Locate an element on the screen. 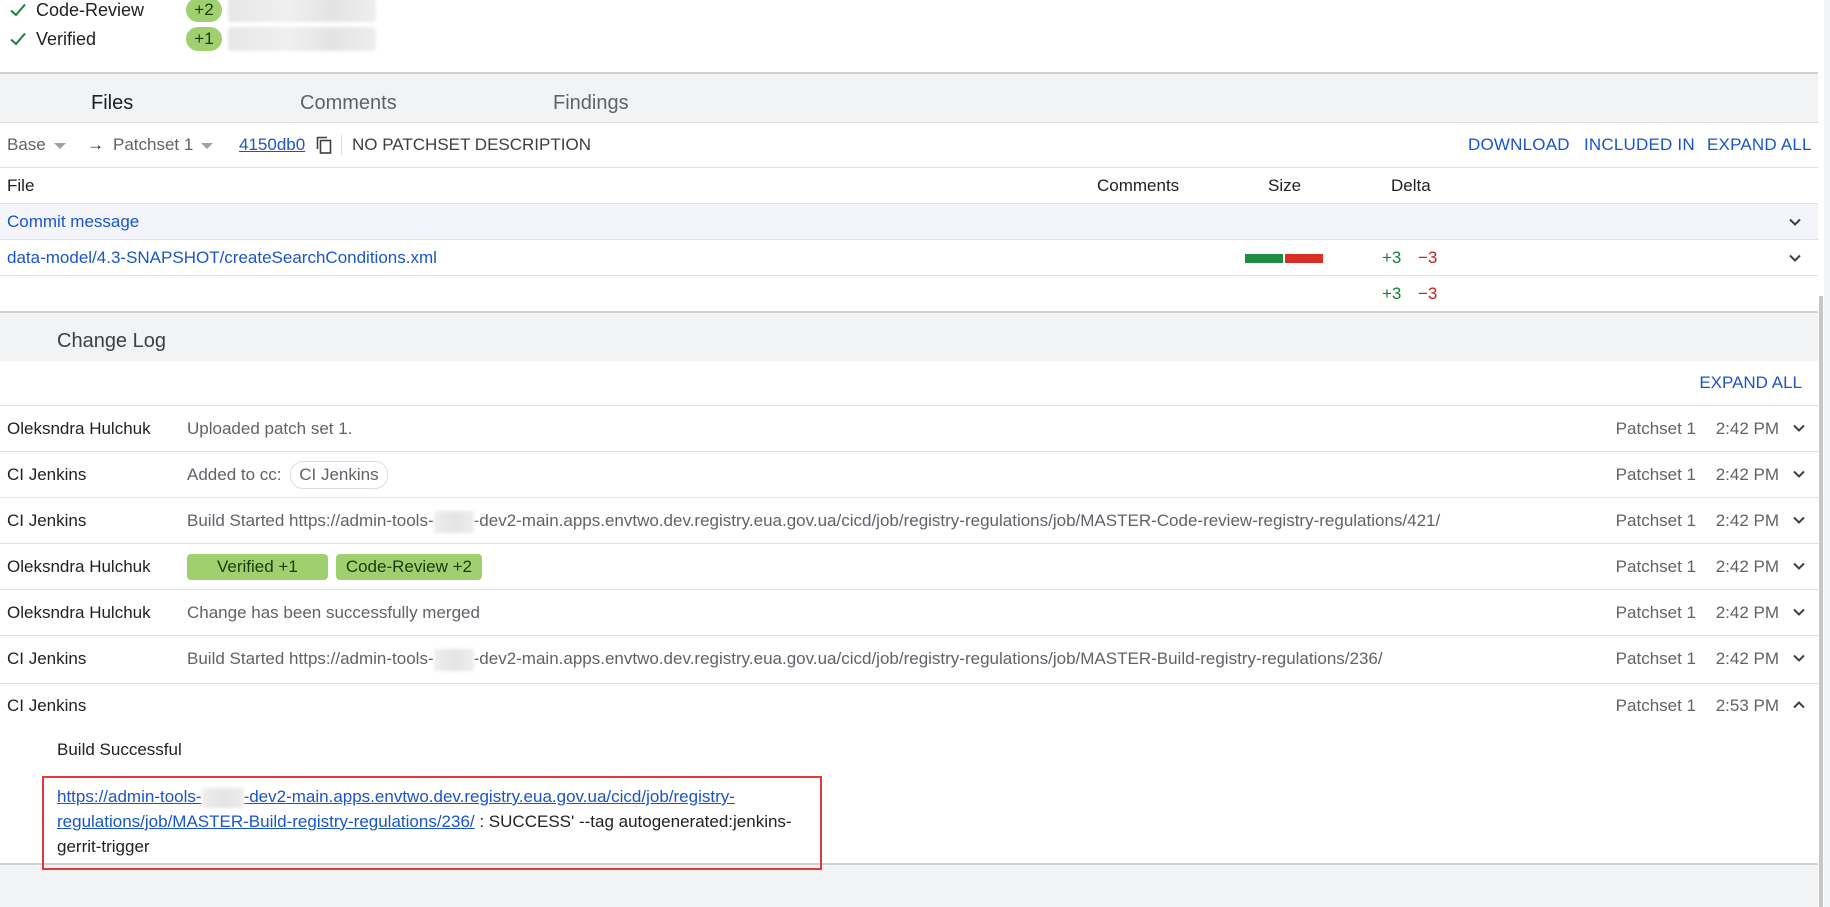  change-log-title: Change Log is located at coordinates (111, 341).